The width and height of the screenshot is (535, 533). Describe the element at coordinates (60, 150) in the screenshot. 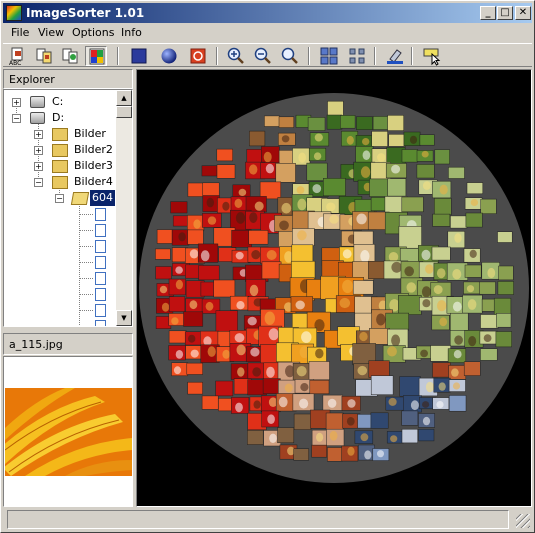

I see `tree-item-bilder2: + Bilder2` at that location.